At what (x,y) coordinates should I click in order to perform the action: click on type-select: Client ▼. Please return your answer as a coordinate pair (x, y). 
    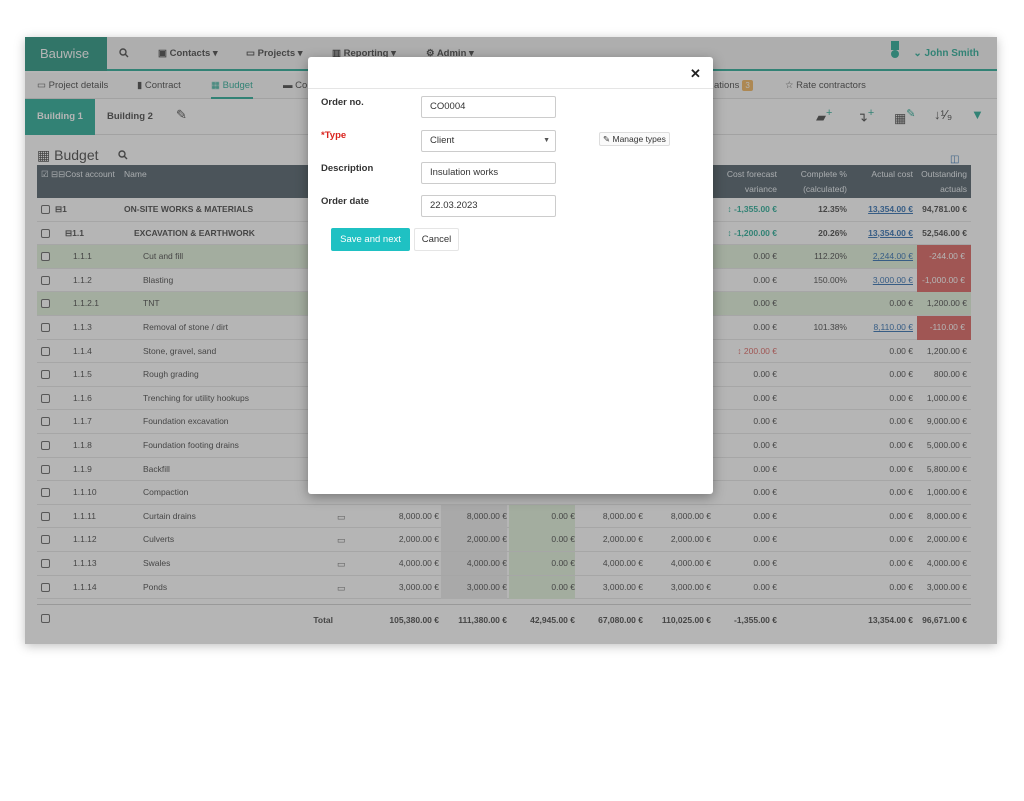
    Looking at the image, I should click on (488, 141).